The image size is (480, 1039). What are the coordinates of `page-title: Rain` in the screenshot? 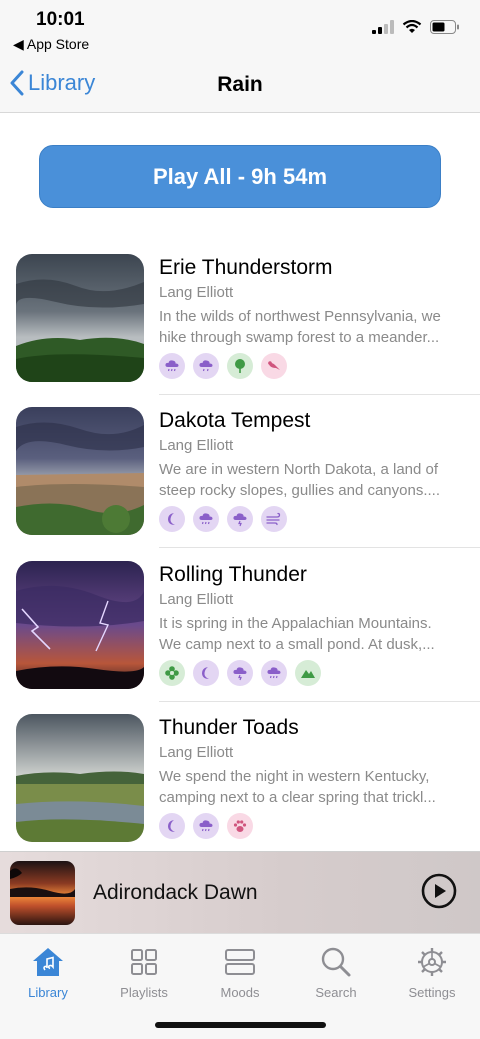 It's located at (240, 84).